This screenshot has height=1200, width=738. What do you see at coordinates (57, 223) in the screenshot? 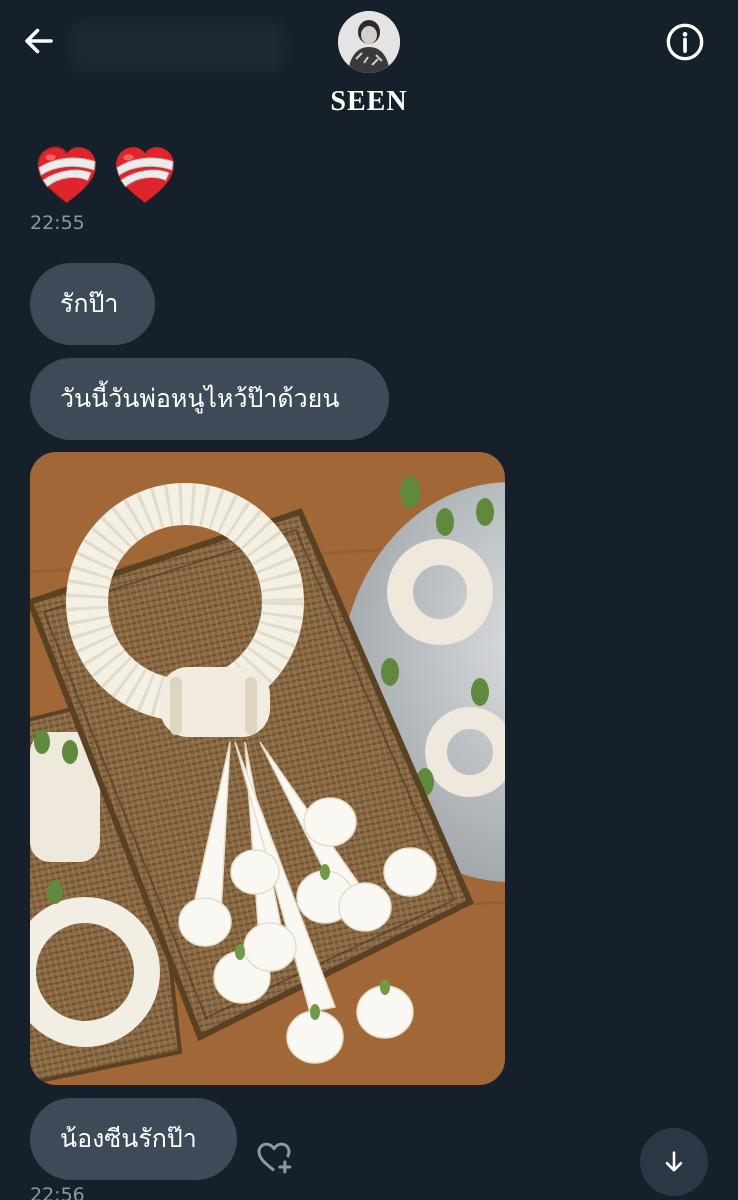
I see `message-timestamp: 22:55` at bounding box center [57, 223].